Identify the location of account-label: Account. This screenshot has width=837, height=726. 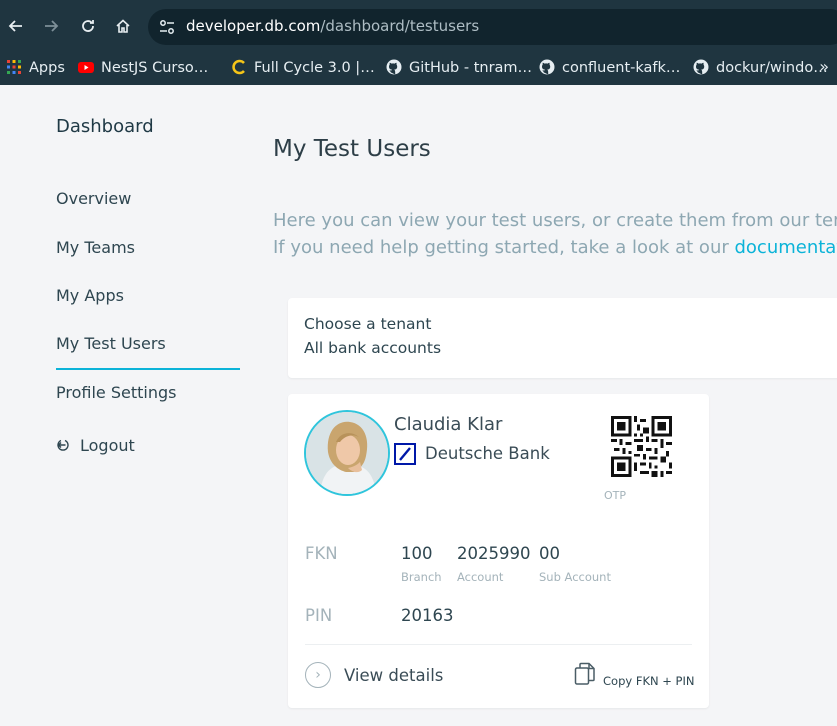
(480, 577).